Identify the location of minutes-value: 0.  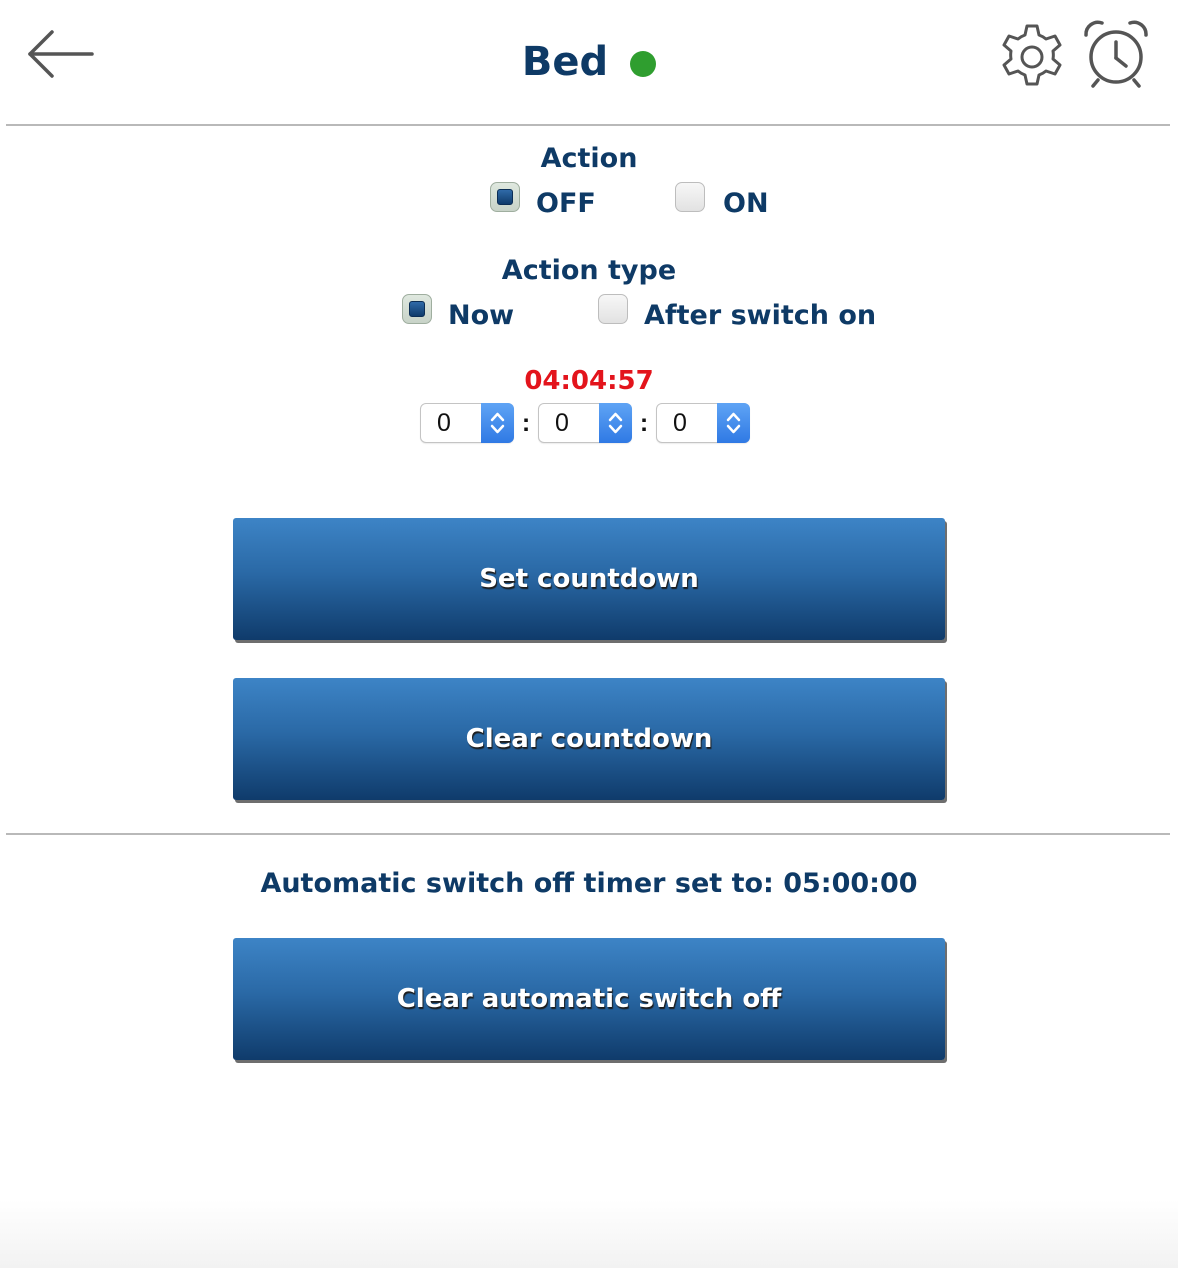
(562, 423).